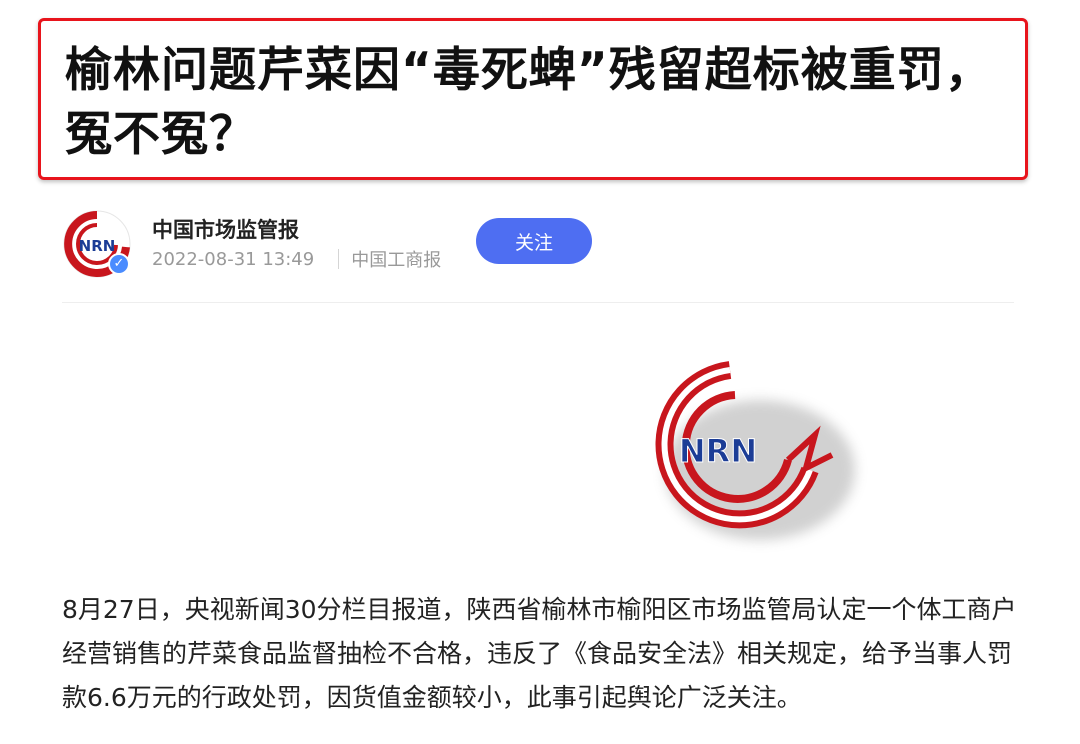  I want to click on article-title: 榆林问题芹菜因“毒死蜱”残留超标被重罚，冤不冤？, so click(529, 102).